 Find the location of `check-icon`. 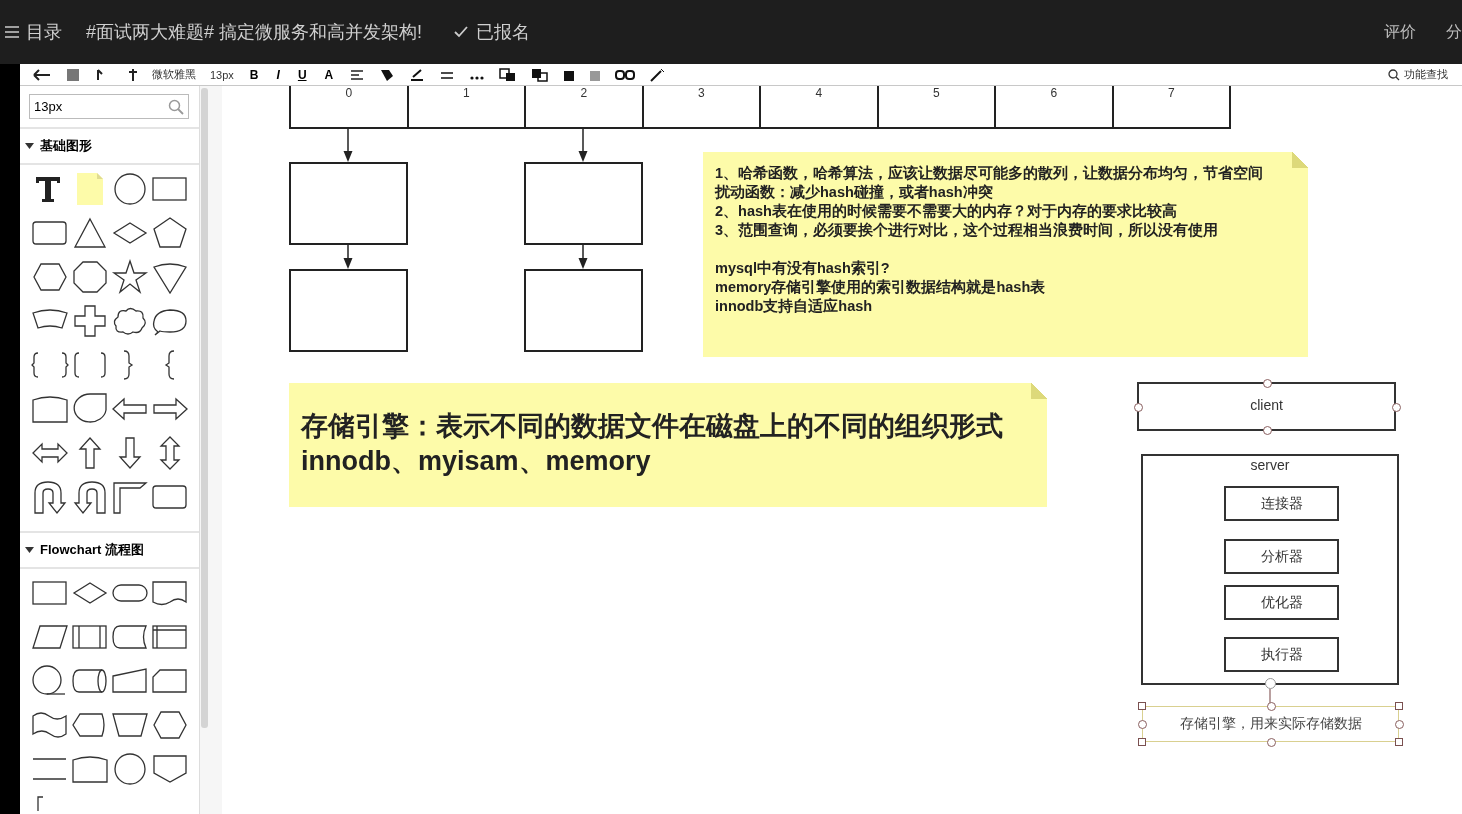

check-icon is located at coordinates (461, 32).